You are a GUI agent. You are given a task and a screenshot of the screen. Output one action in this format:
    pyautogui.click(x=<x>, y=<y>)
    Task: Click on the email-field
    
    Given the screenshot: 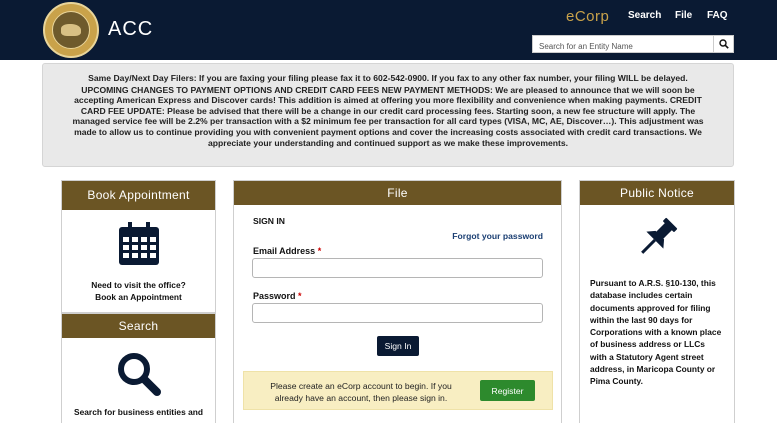 What is the action you would take?
    pyautogui.click(x=397, y=268)
    